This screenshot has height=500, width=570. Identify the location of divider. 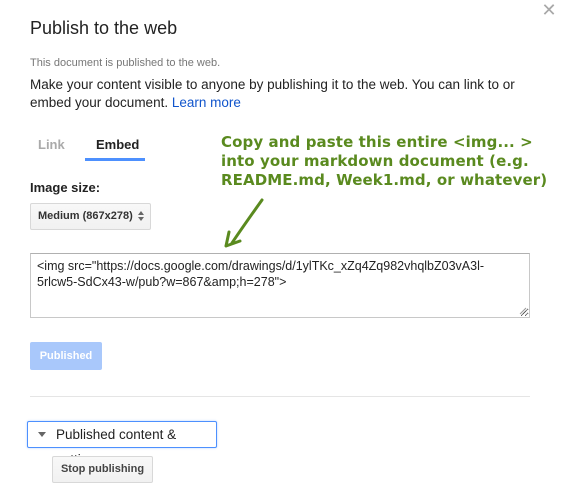
(280, 396).